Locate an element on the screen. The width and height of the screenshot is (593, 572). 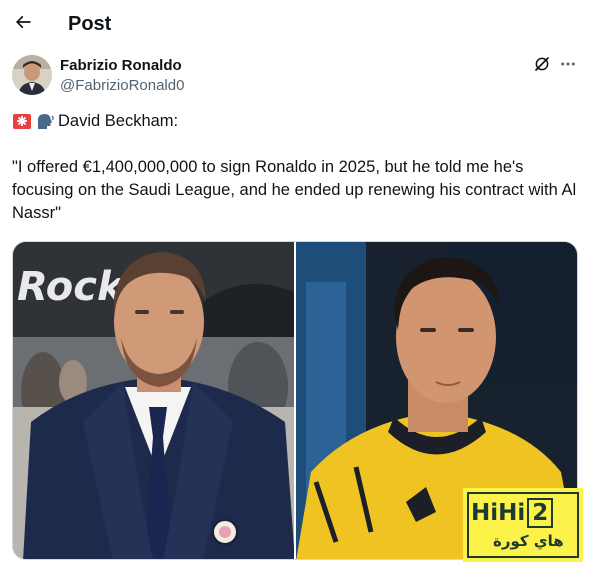
more-dots-icon is located at coordinates (568, 66).